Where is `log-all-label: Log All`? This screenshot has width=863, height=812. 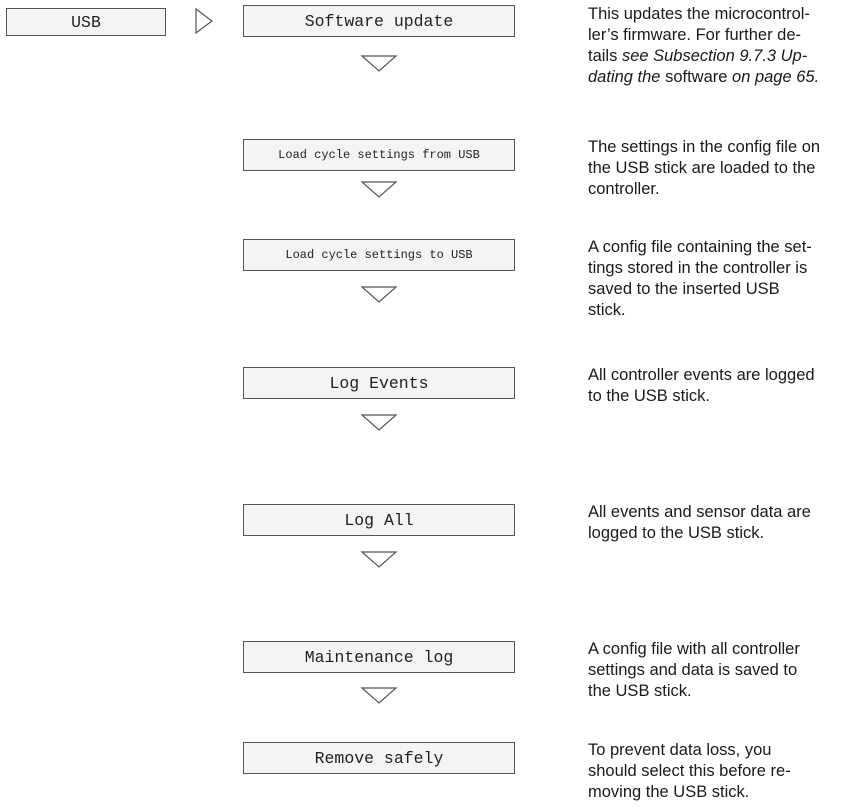 log-all-label: Log All is located at coordinates (379, 520).